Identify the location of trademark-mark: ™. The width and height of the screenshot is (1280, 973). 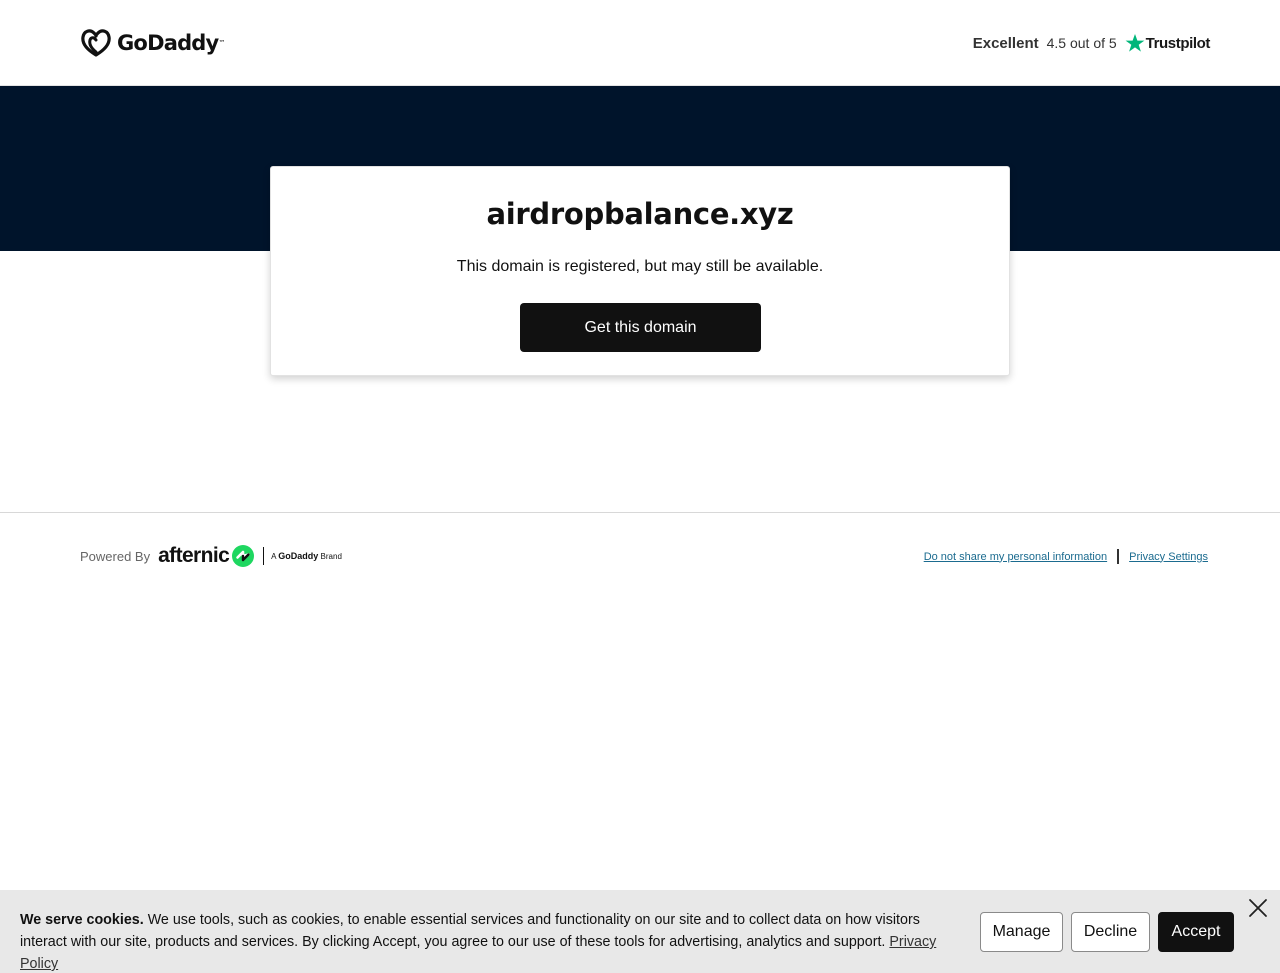
(222, 43).